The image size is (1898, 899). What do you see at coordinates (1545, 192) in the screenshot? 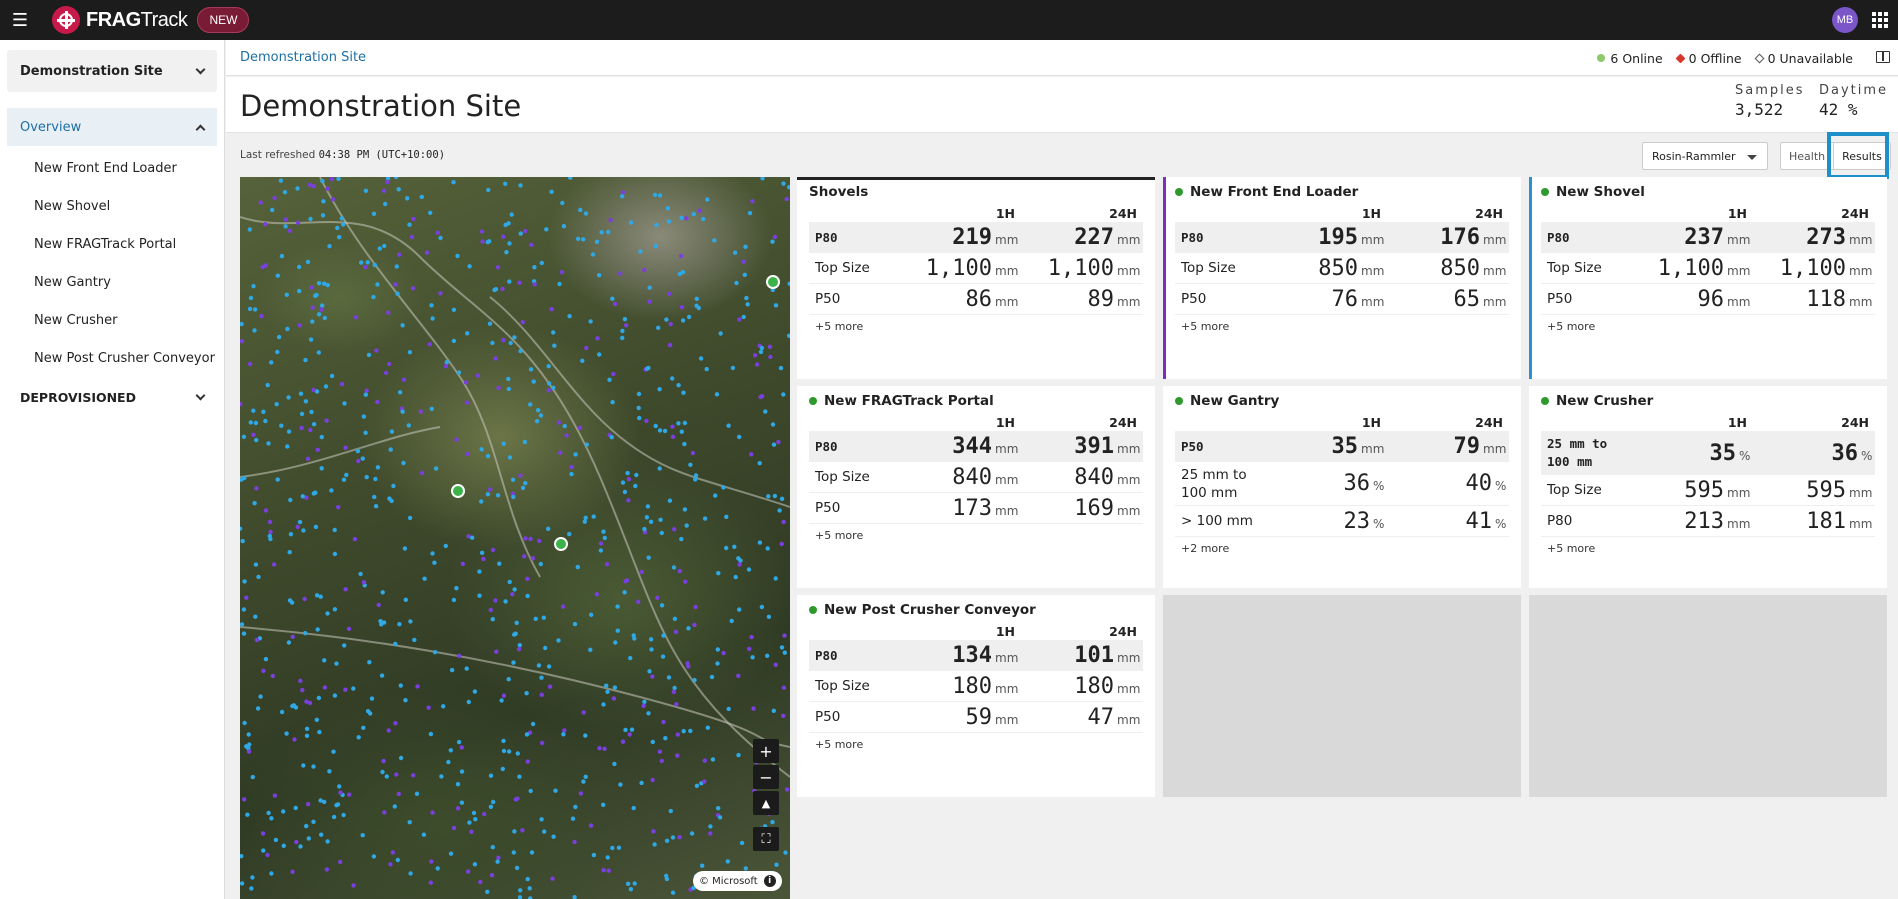
I see `online-dot-icon` at bounding box center [1545, 192].